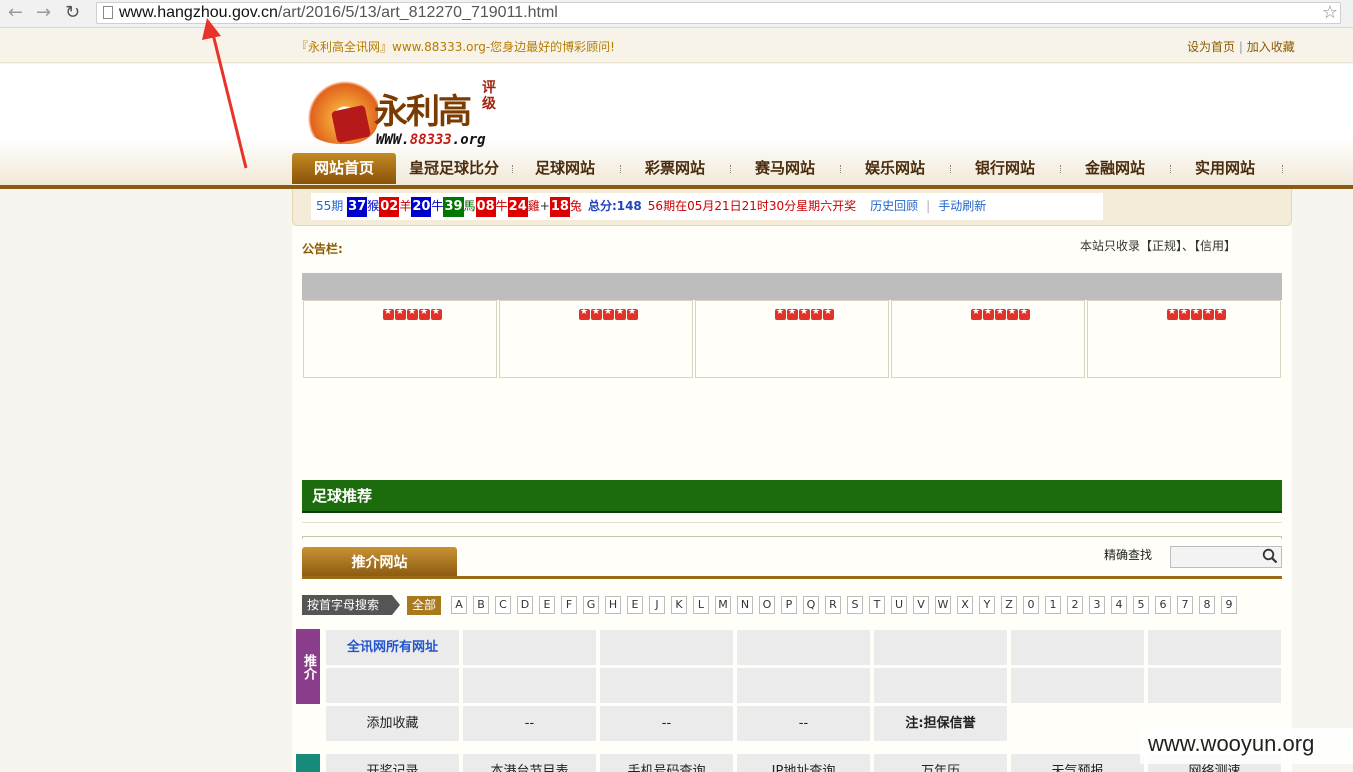 Image resolution: width=1353 pixels, height=772 pixels. Describe the element at coordinates (666, 763) in the screenshot. I see `tool-link: 手机号码查询` at that location.